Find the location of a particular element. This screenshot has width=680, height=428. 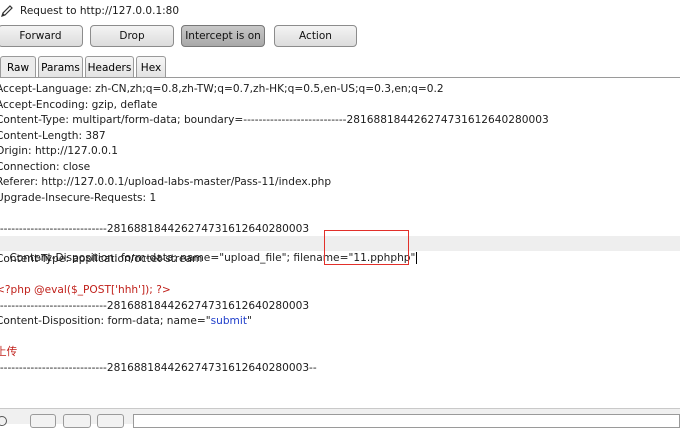

pencil-icon is located at coordinates (7, 11).